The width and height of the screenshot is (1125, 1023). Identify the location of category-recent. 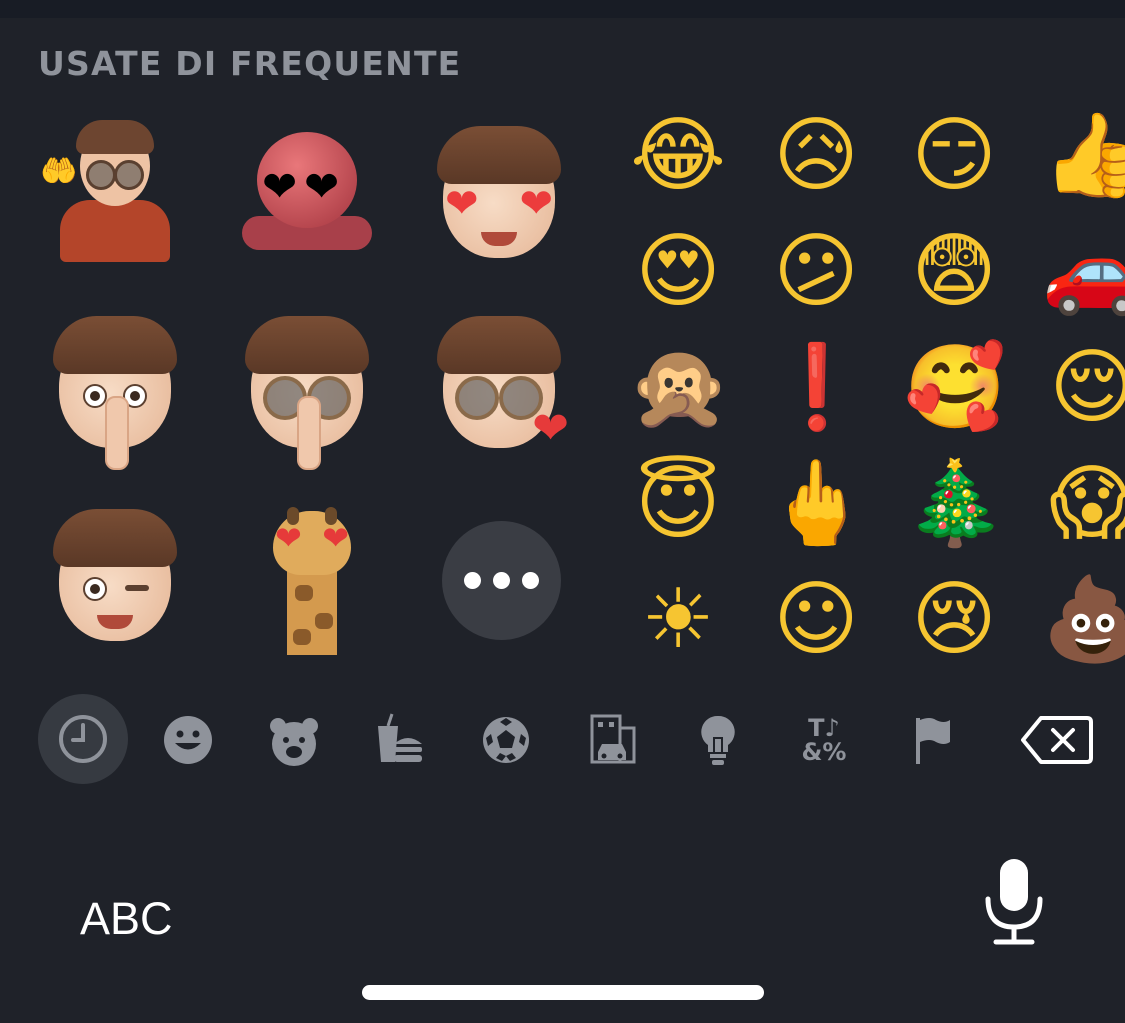
(83, 739).